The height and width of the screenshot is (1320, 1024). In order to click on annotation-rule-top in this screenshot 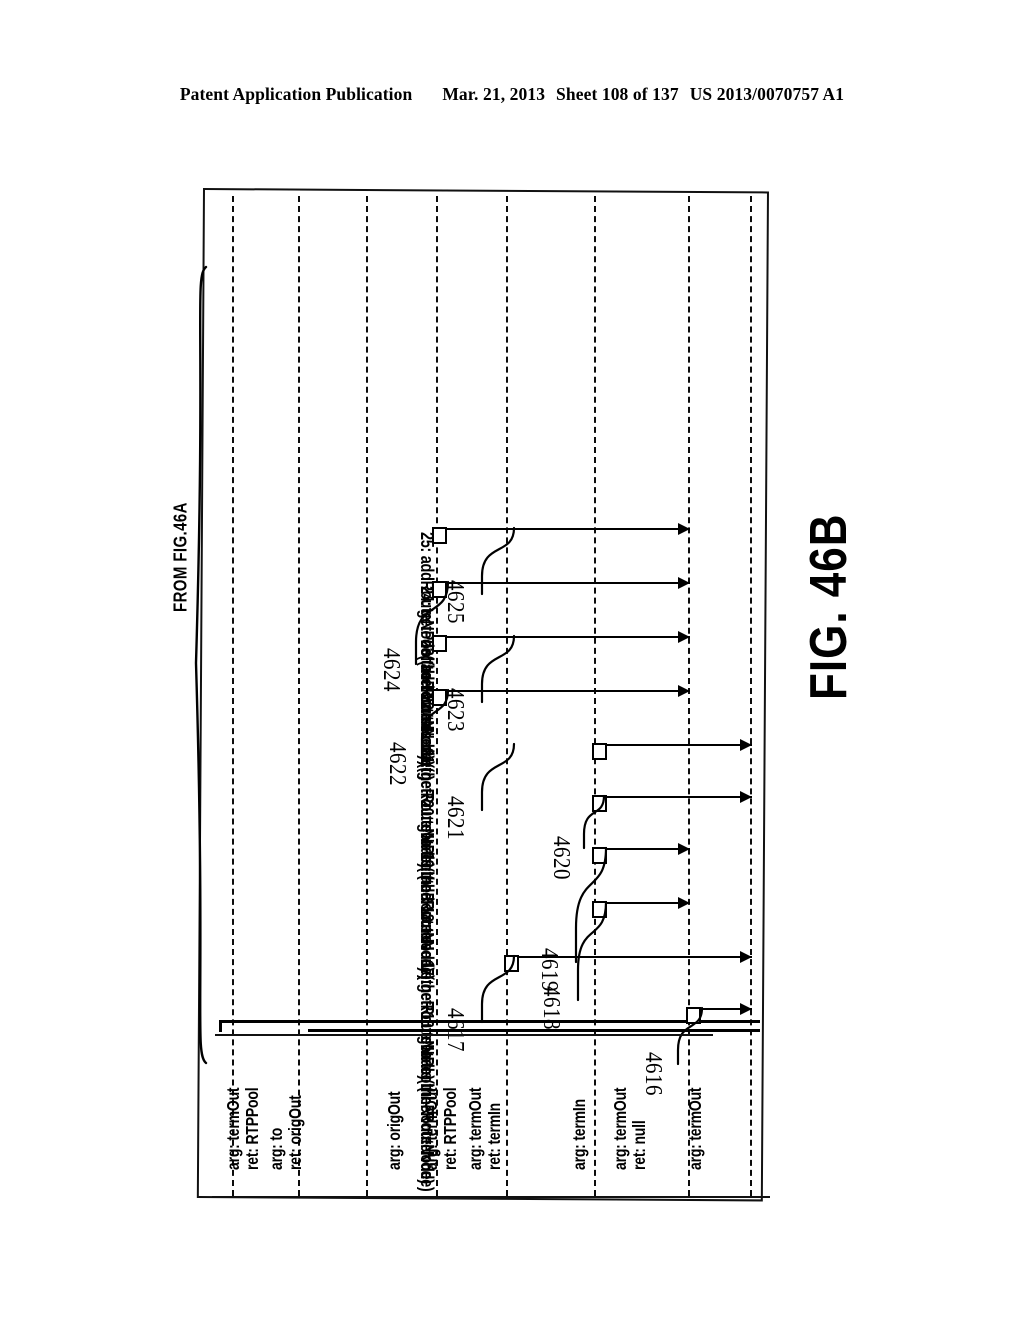, I will do `click(464, 1035)`.